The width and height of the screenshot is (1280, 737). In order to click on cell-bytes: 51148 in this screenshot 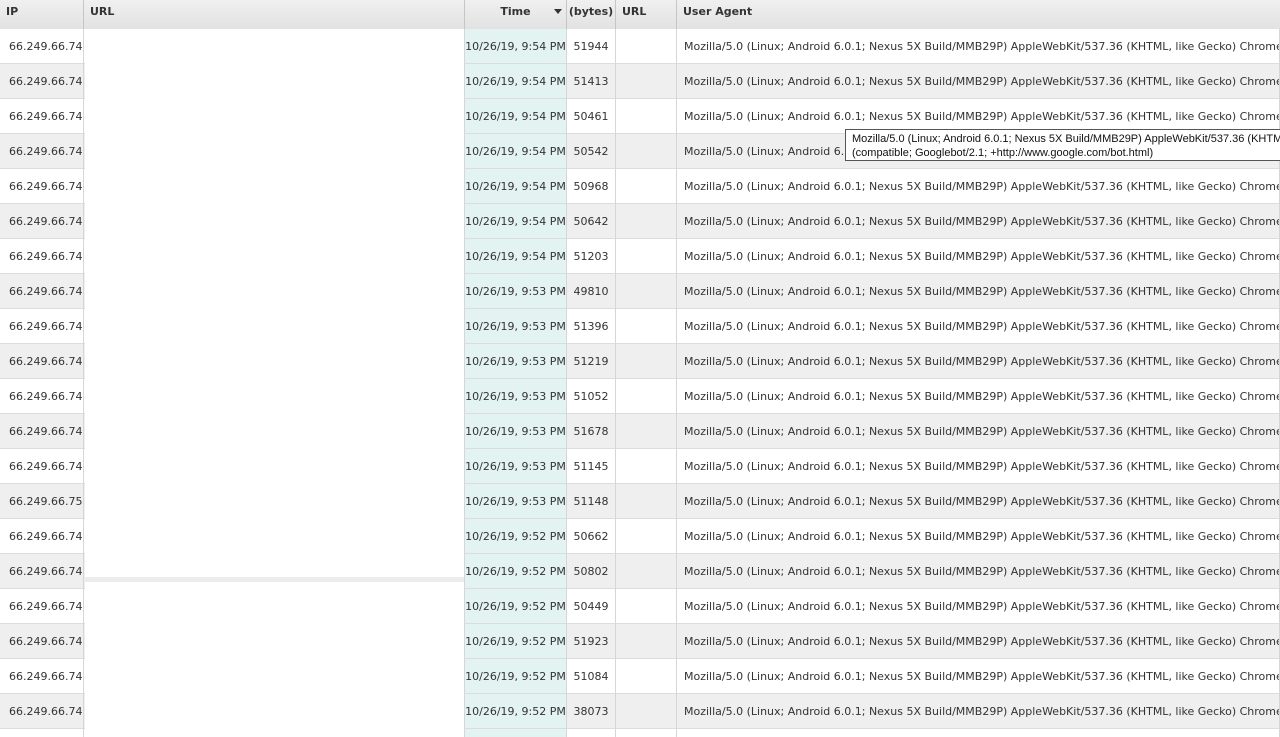, I will do `click(591, 501)`.